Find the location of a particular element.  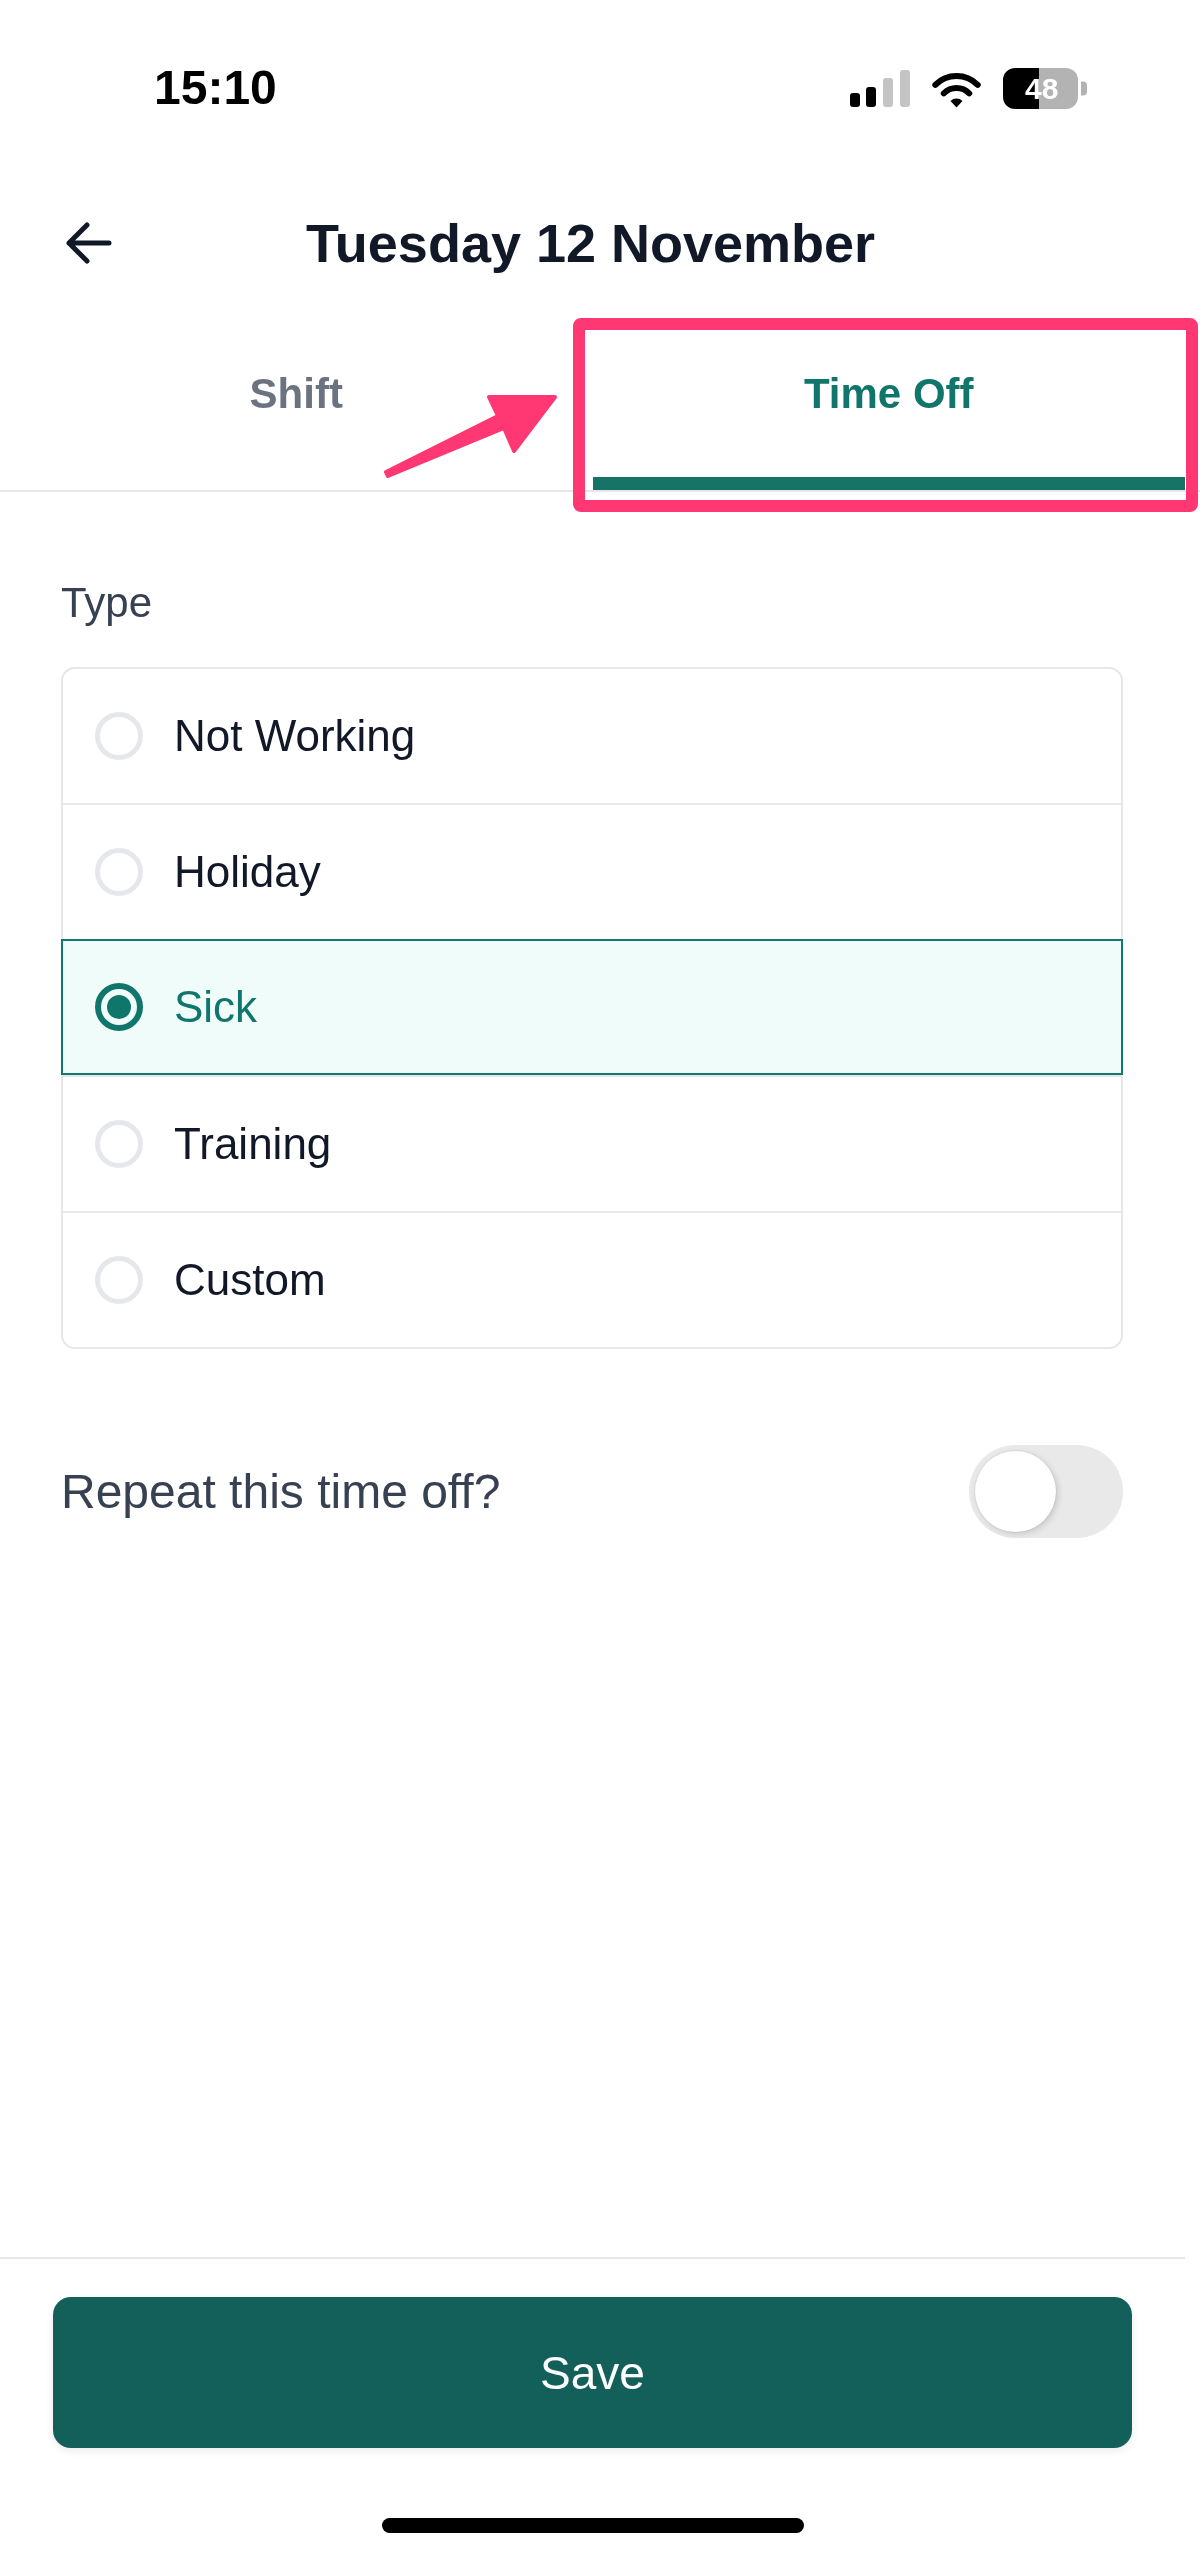

radio-option: Not Working is located at coordinates (592, 736).